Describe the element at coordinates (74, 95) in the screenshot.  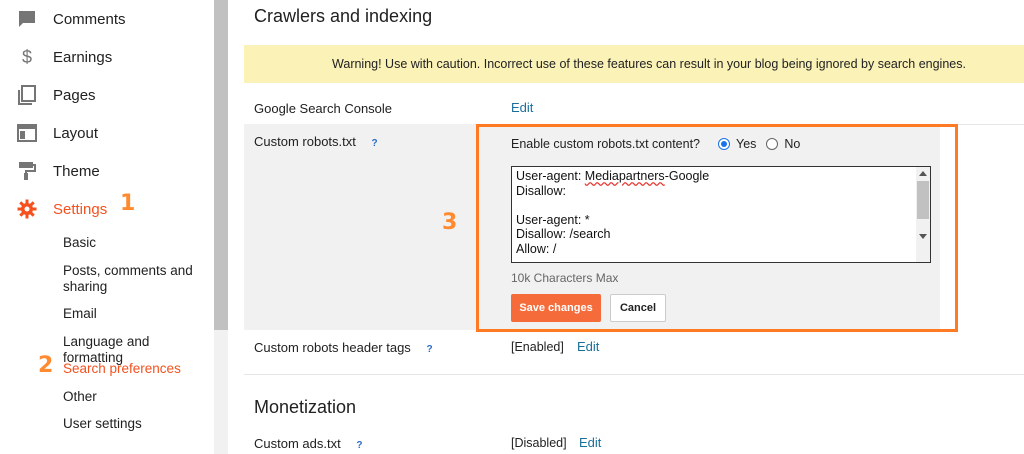
I see `nav-pages-label: Pages` at that location.